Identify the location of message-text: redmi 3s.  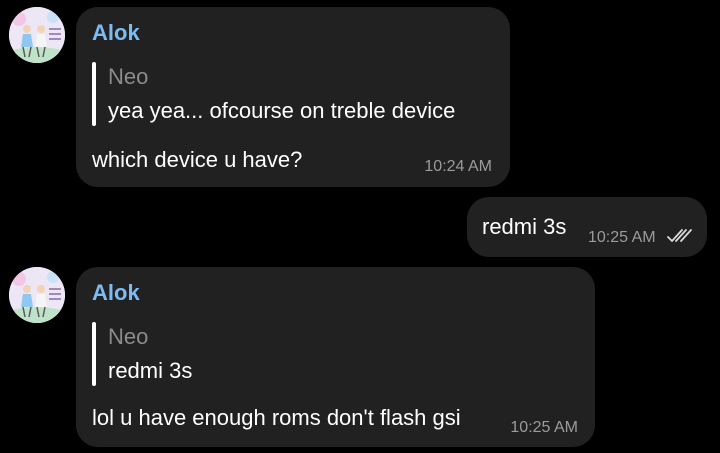
(524, 226).